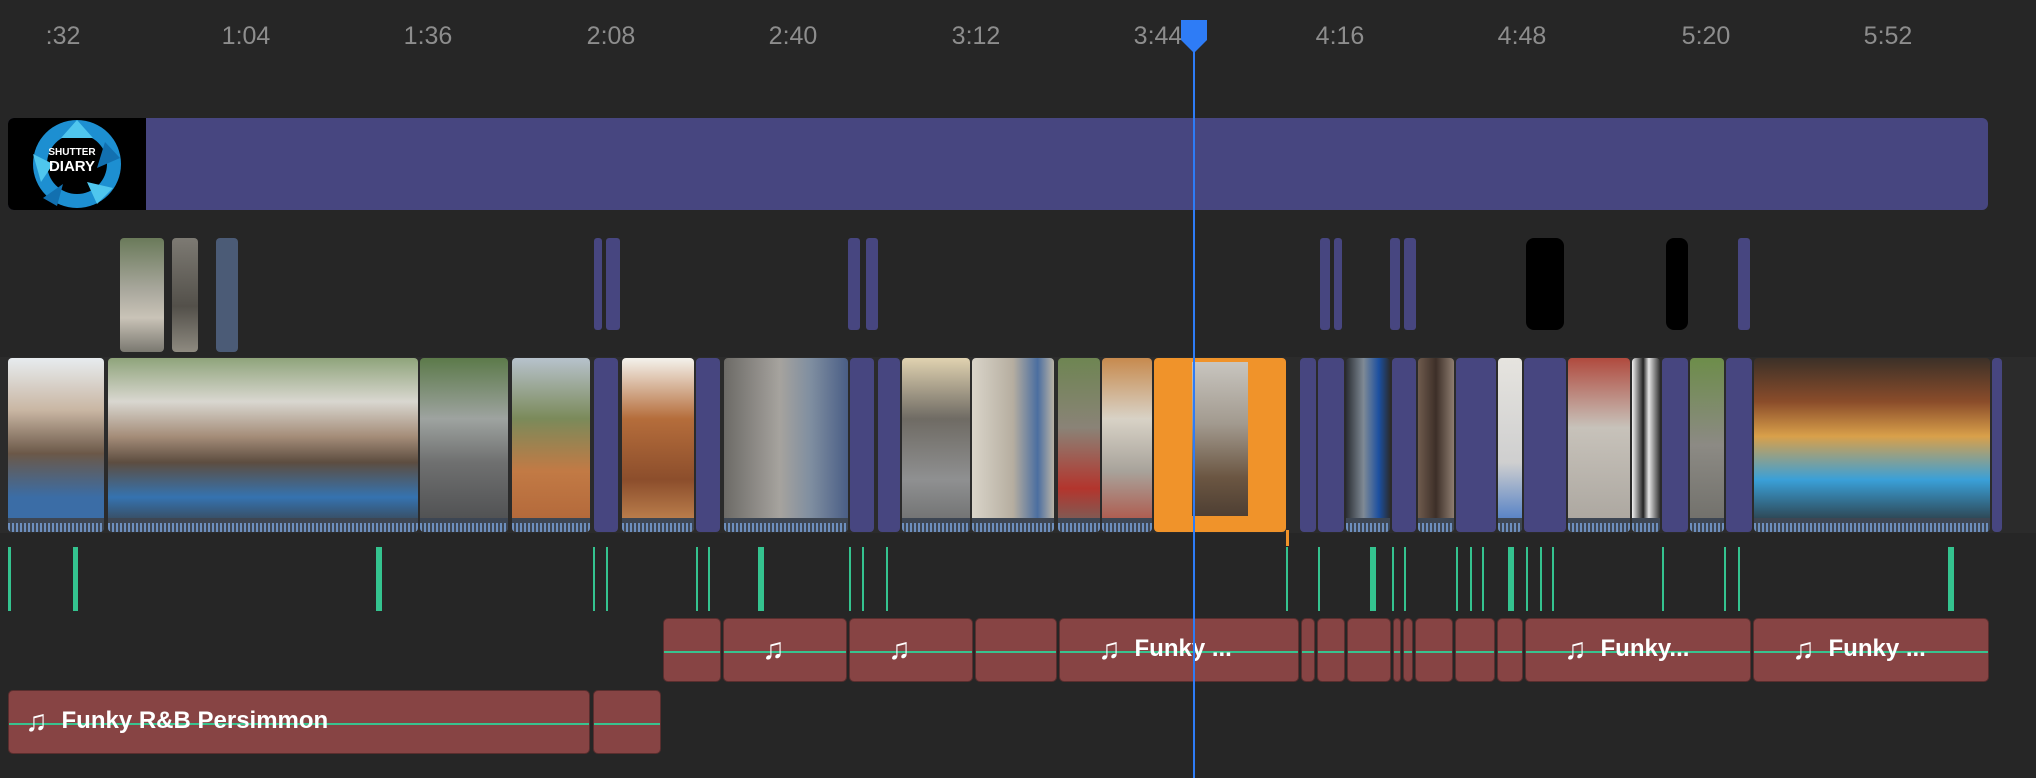 The width and height of the screenshot is (2036, 778). I want to click on logo-text-line2: DIARY, so click(72, 166).